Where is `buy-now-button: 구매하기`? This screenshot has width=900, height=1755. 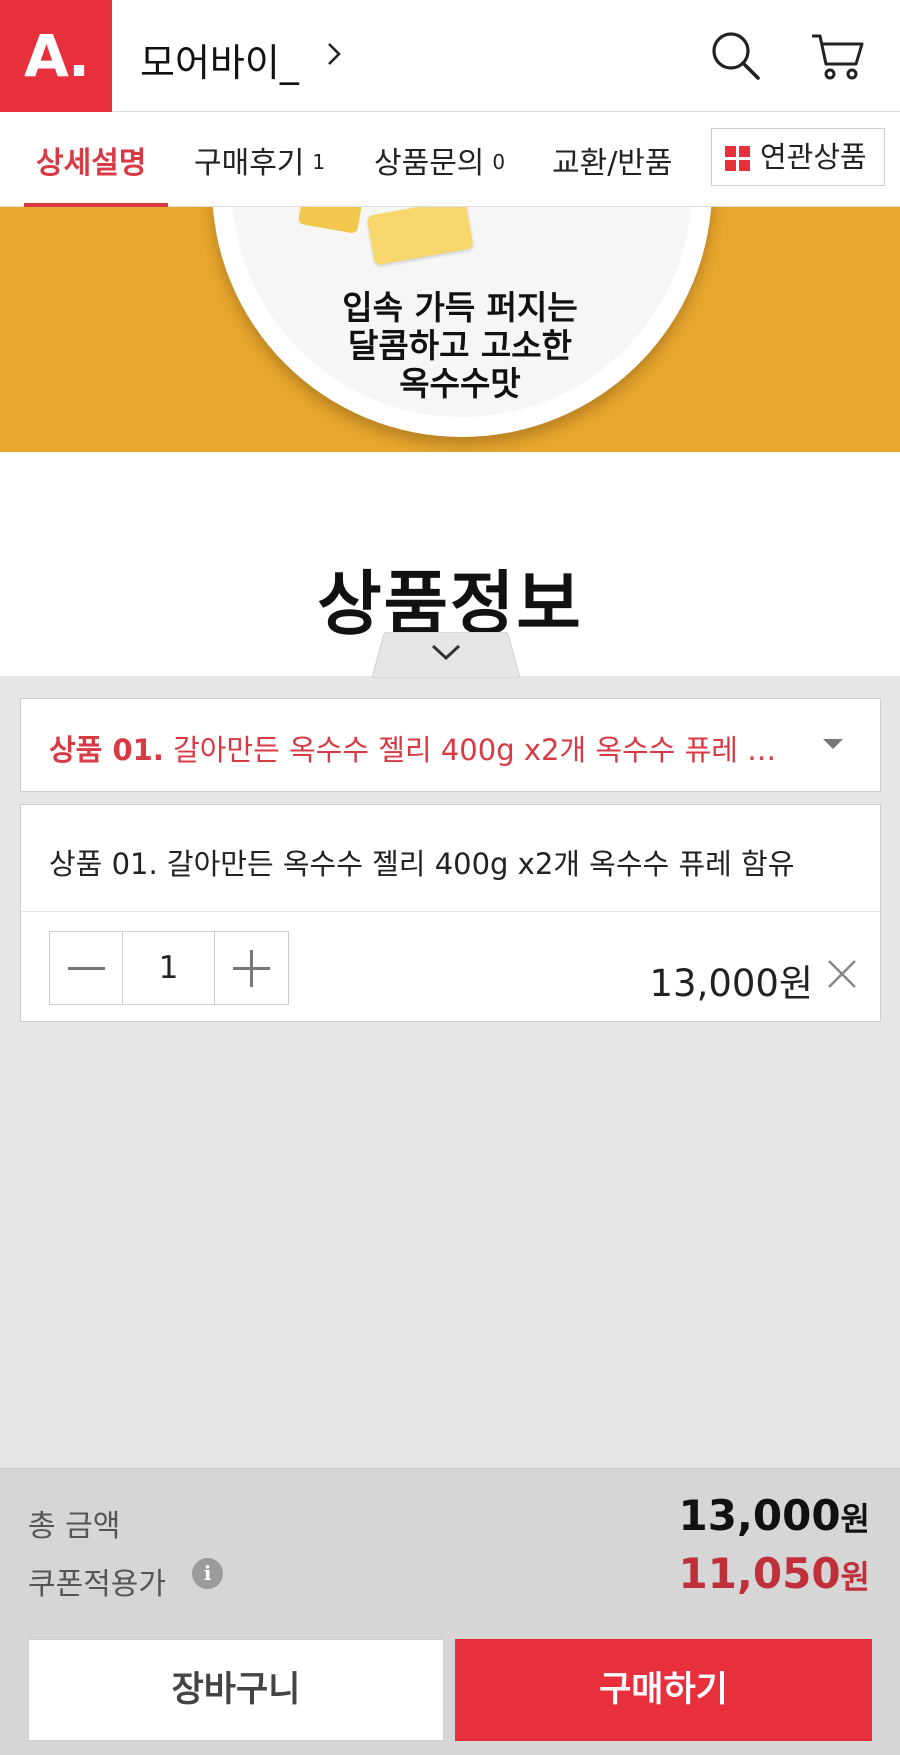
buy-now-button: 구매하기 is located at coordinates (663, 1690).